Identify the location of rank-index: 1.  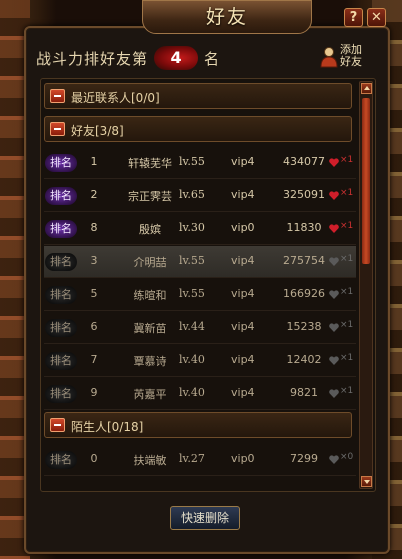
(94, 161).